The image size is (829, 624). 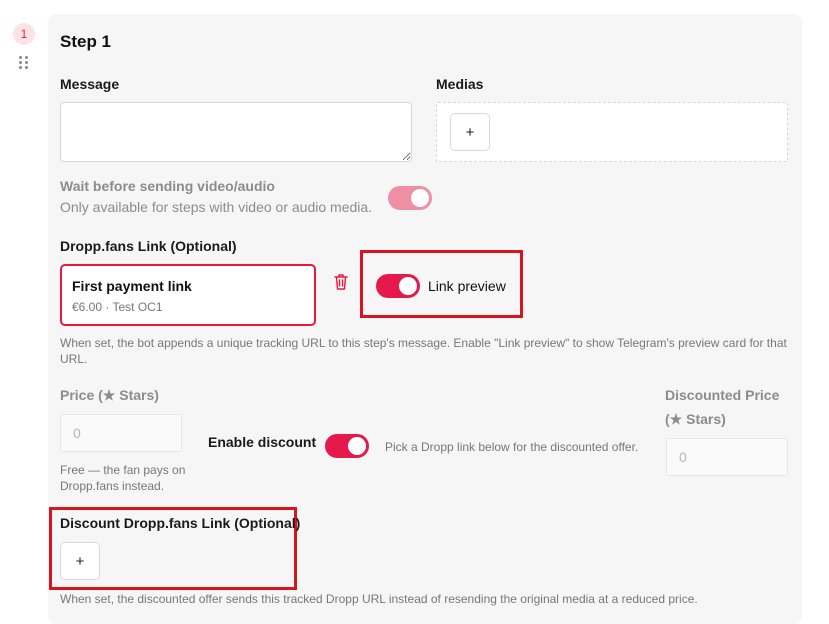 I want to click on message-textarea, so click(x=236, y=132).